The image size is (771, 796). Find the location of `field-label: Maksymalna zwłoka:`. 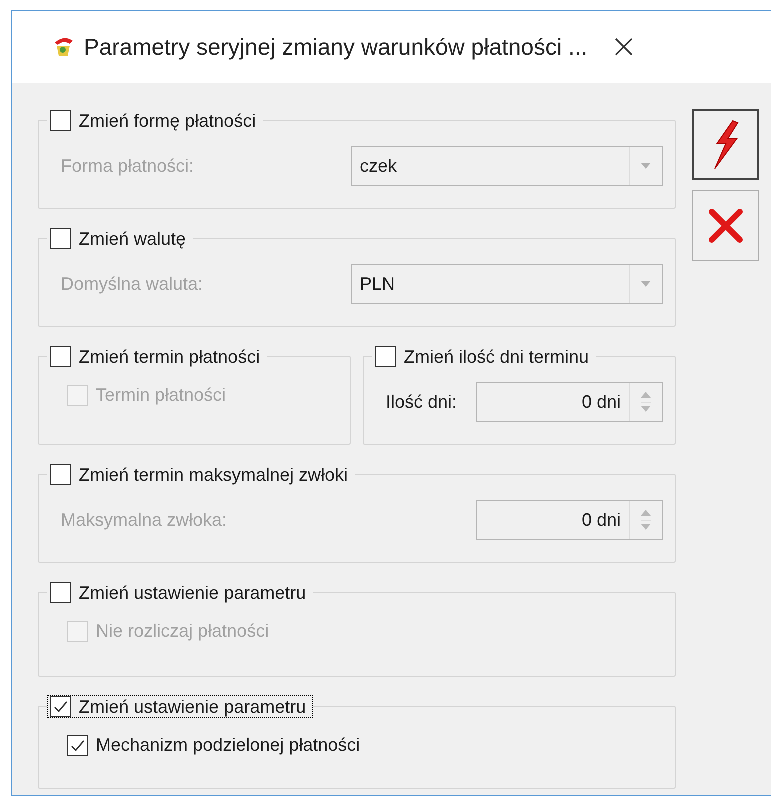

field-label: Maksymalna zwłoka: is located at coordinates (144, 520).